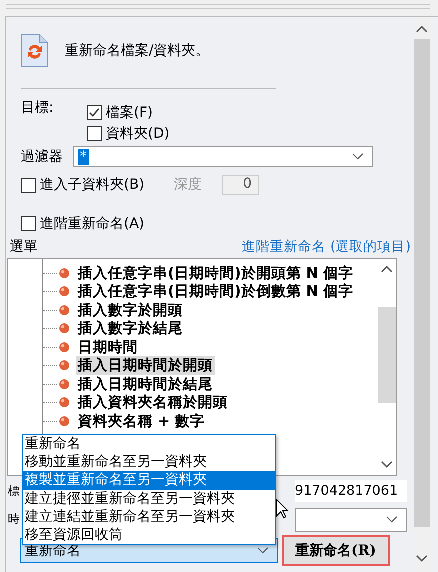  What do you see at coordinates (97, 185) in the screenshot?
I see `subfolders-checkbox: 進入子資料夾(B)` at bounding box center [97, 185].